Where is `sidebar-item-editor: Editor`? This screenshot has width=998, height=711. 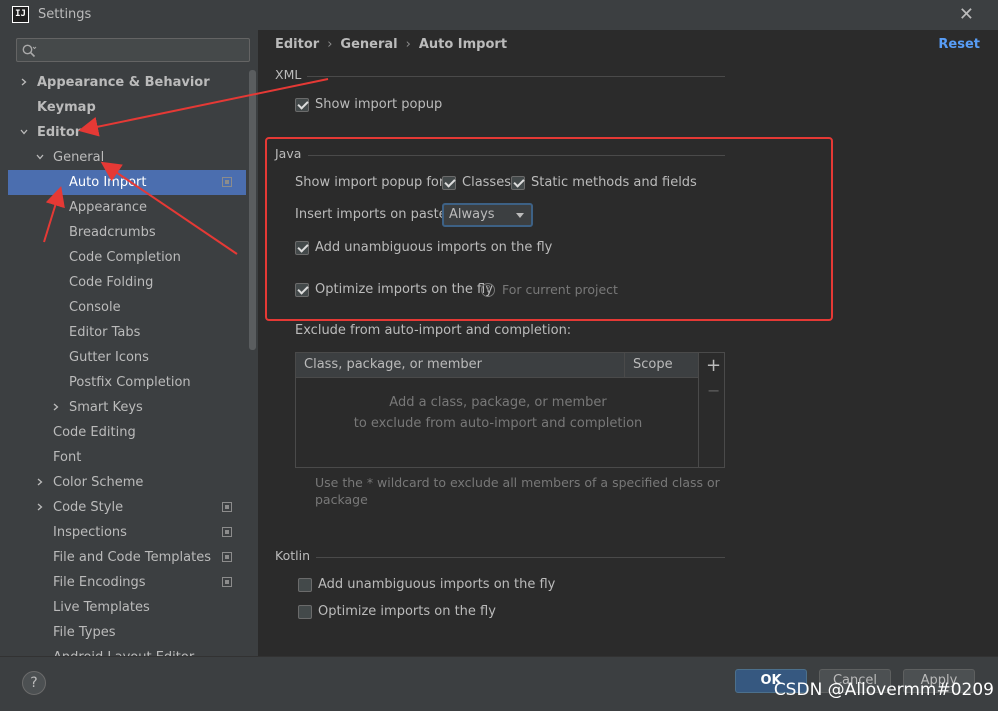
sidebar-item-editor: Editor is located at coordinates (127, 132).